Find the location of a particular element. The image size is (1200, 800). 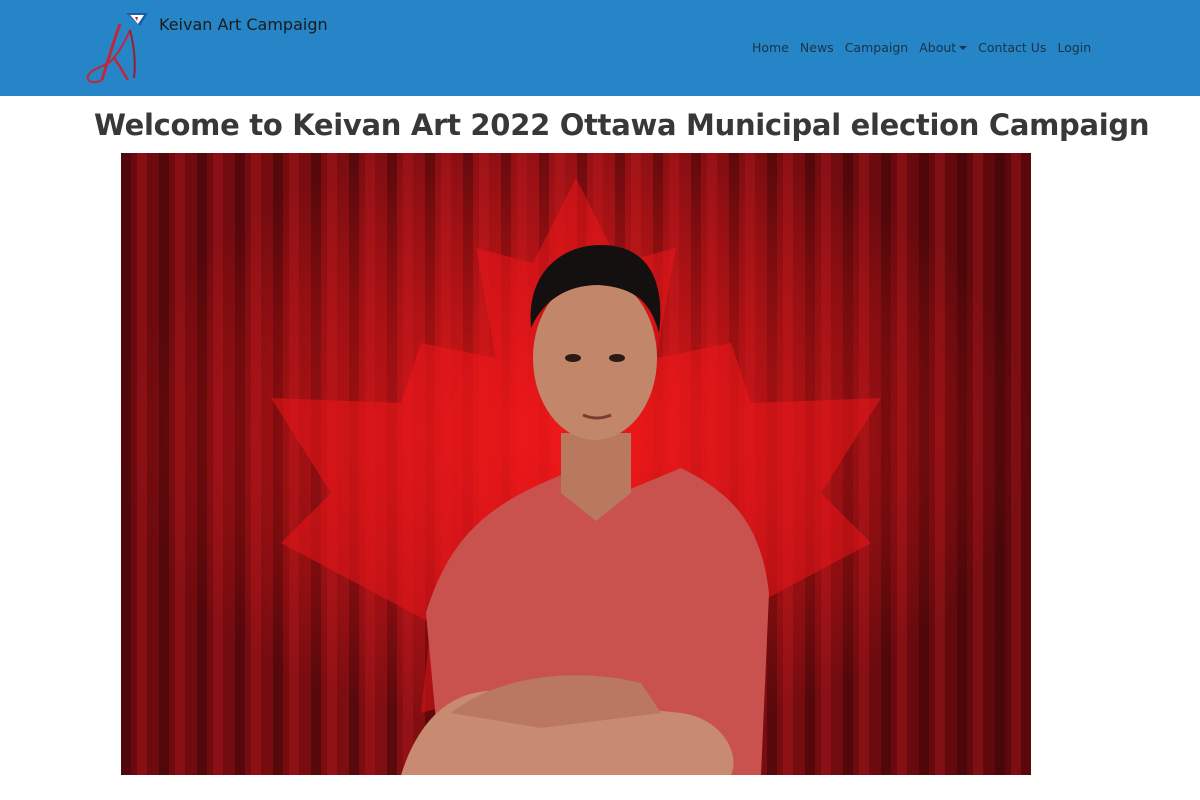

nav-about-label: About is located at coordinates (938, 47).